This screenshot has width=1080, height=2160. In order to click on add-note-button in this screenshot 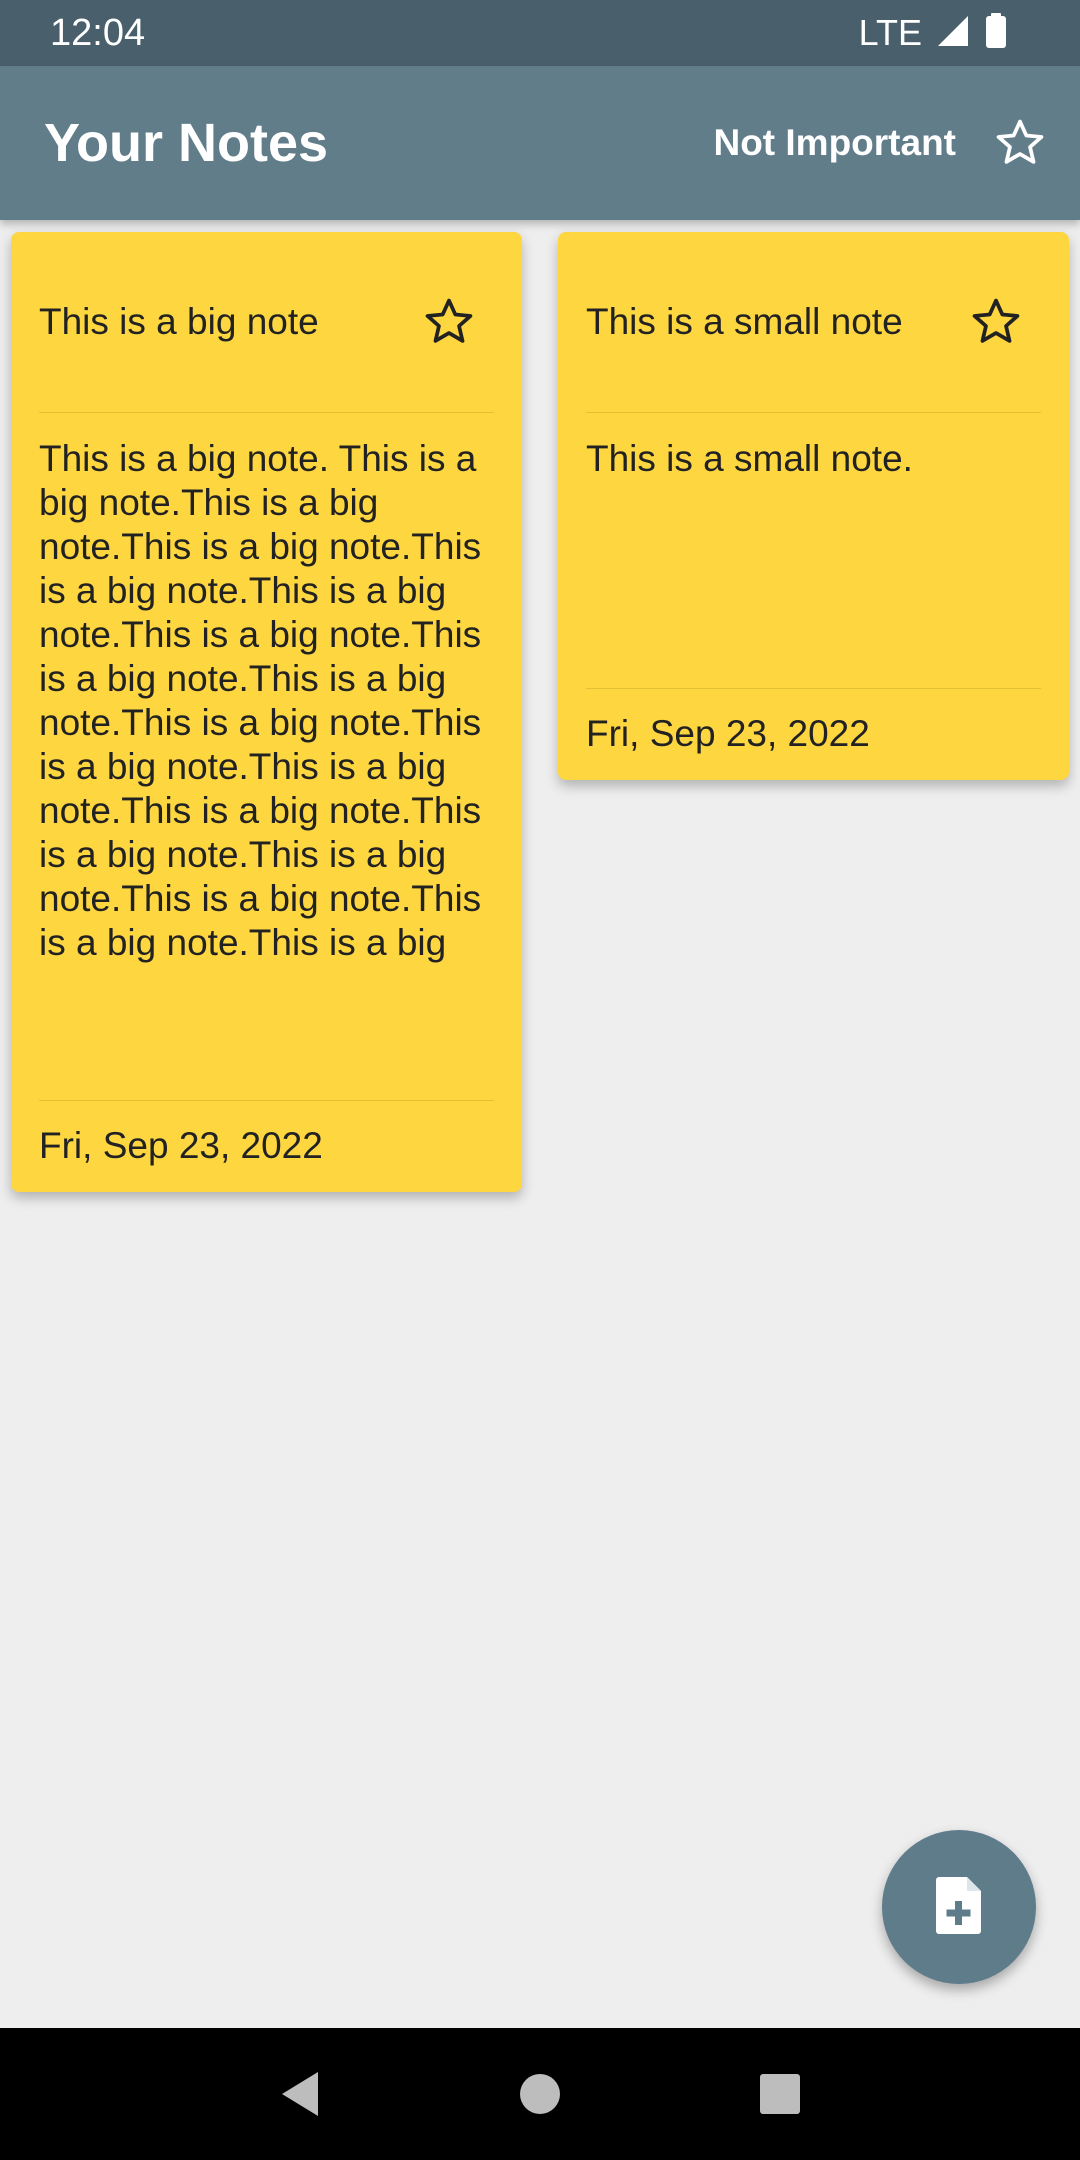, I will do `click(959, 1907)`.